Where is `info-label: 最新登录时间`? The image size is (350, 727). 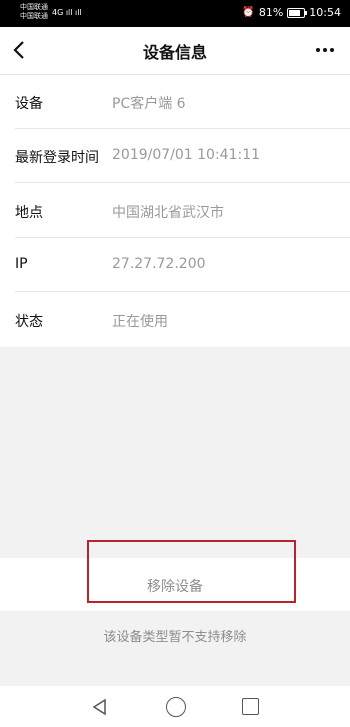
info-label: 最新登录时间 is located at coordinates (57, 158).